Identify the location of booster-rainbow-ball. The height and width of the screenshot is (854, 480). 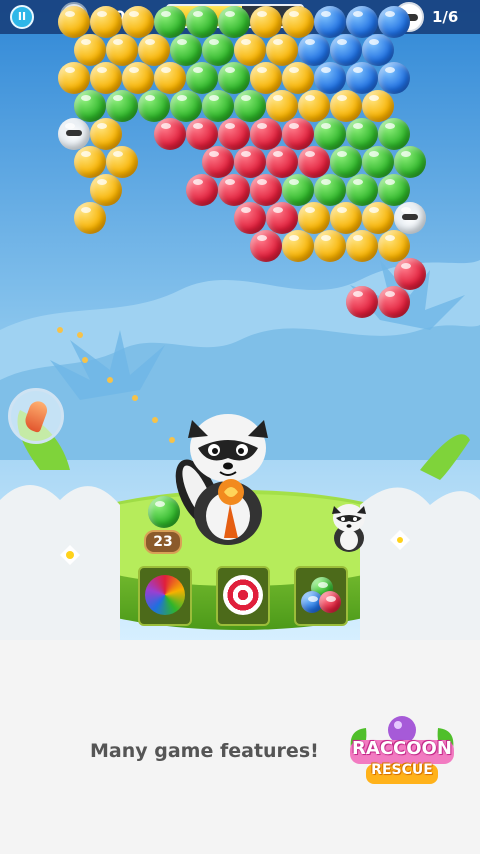
(165, 596).